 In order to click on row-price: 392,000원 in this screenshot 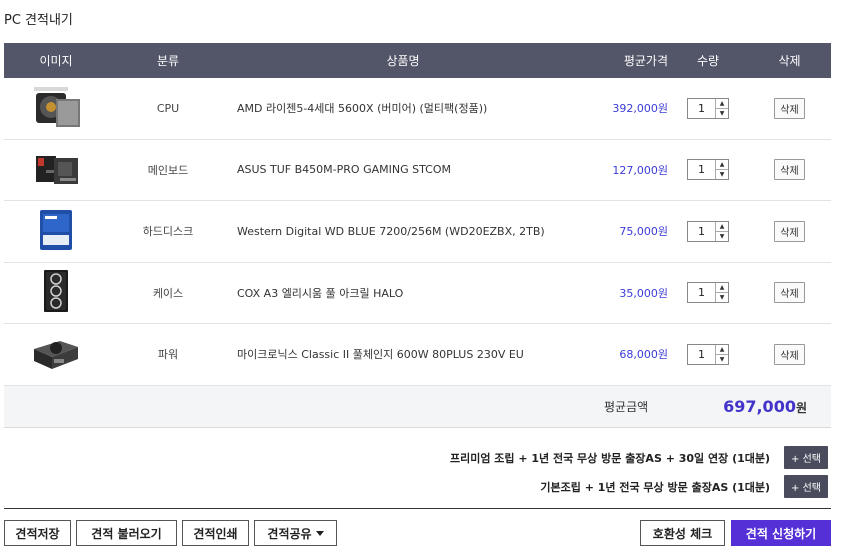, I will do `click(640, 109)`.